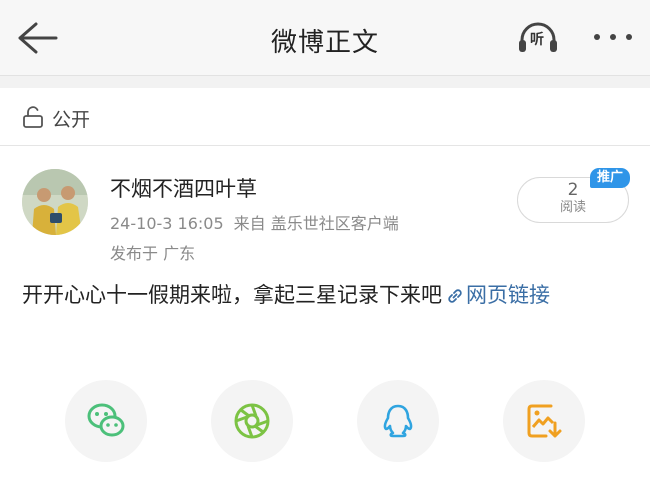 This screenshot has height=481, width=650. I want to click on post-location: 发布于 广东, so click(153, 253).